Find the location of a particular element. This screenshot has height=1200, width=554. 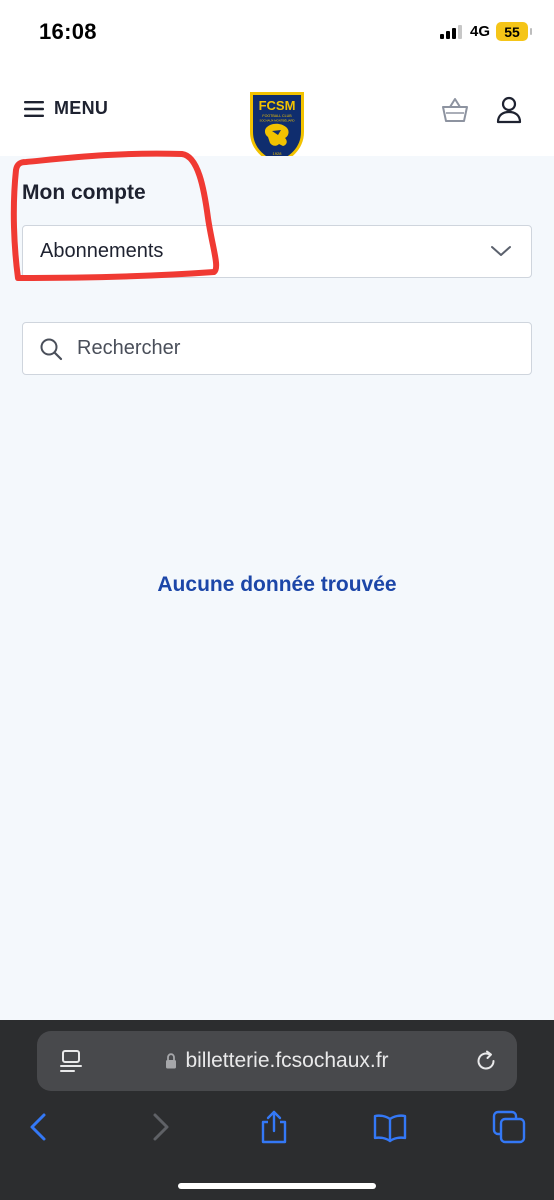

status-time: 16:08 is located at coordinates (68, 31).